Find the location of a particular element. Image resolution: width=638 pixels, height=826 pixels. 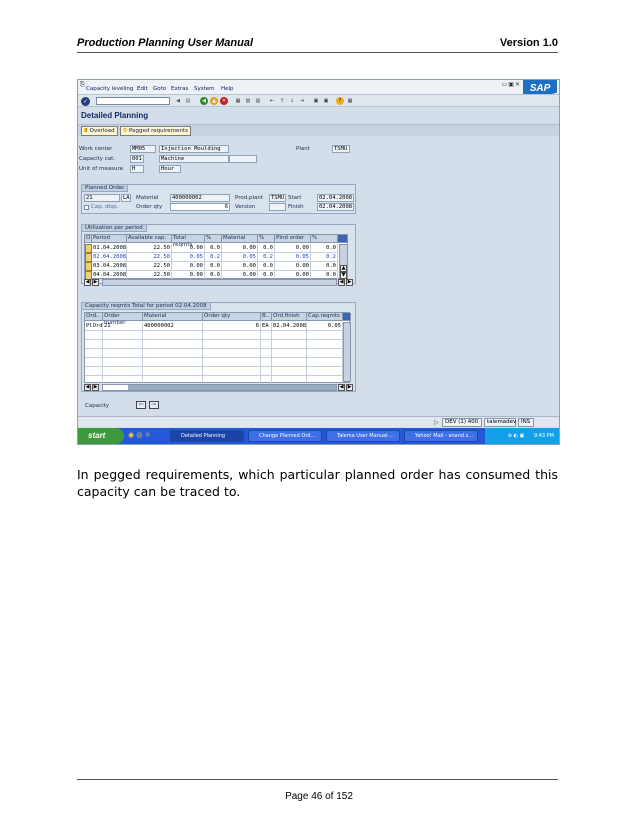

hscroll-right-icon: ▶ is located at coordinates (95, 282).